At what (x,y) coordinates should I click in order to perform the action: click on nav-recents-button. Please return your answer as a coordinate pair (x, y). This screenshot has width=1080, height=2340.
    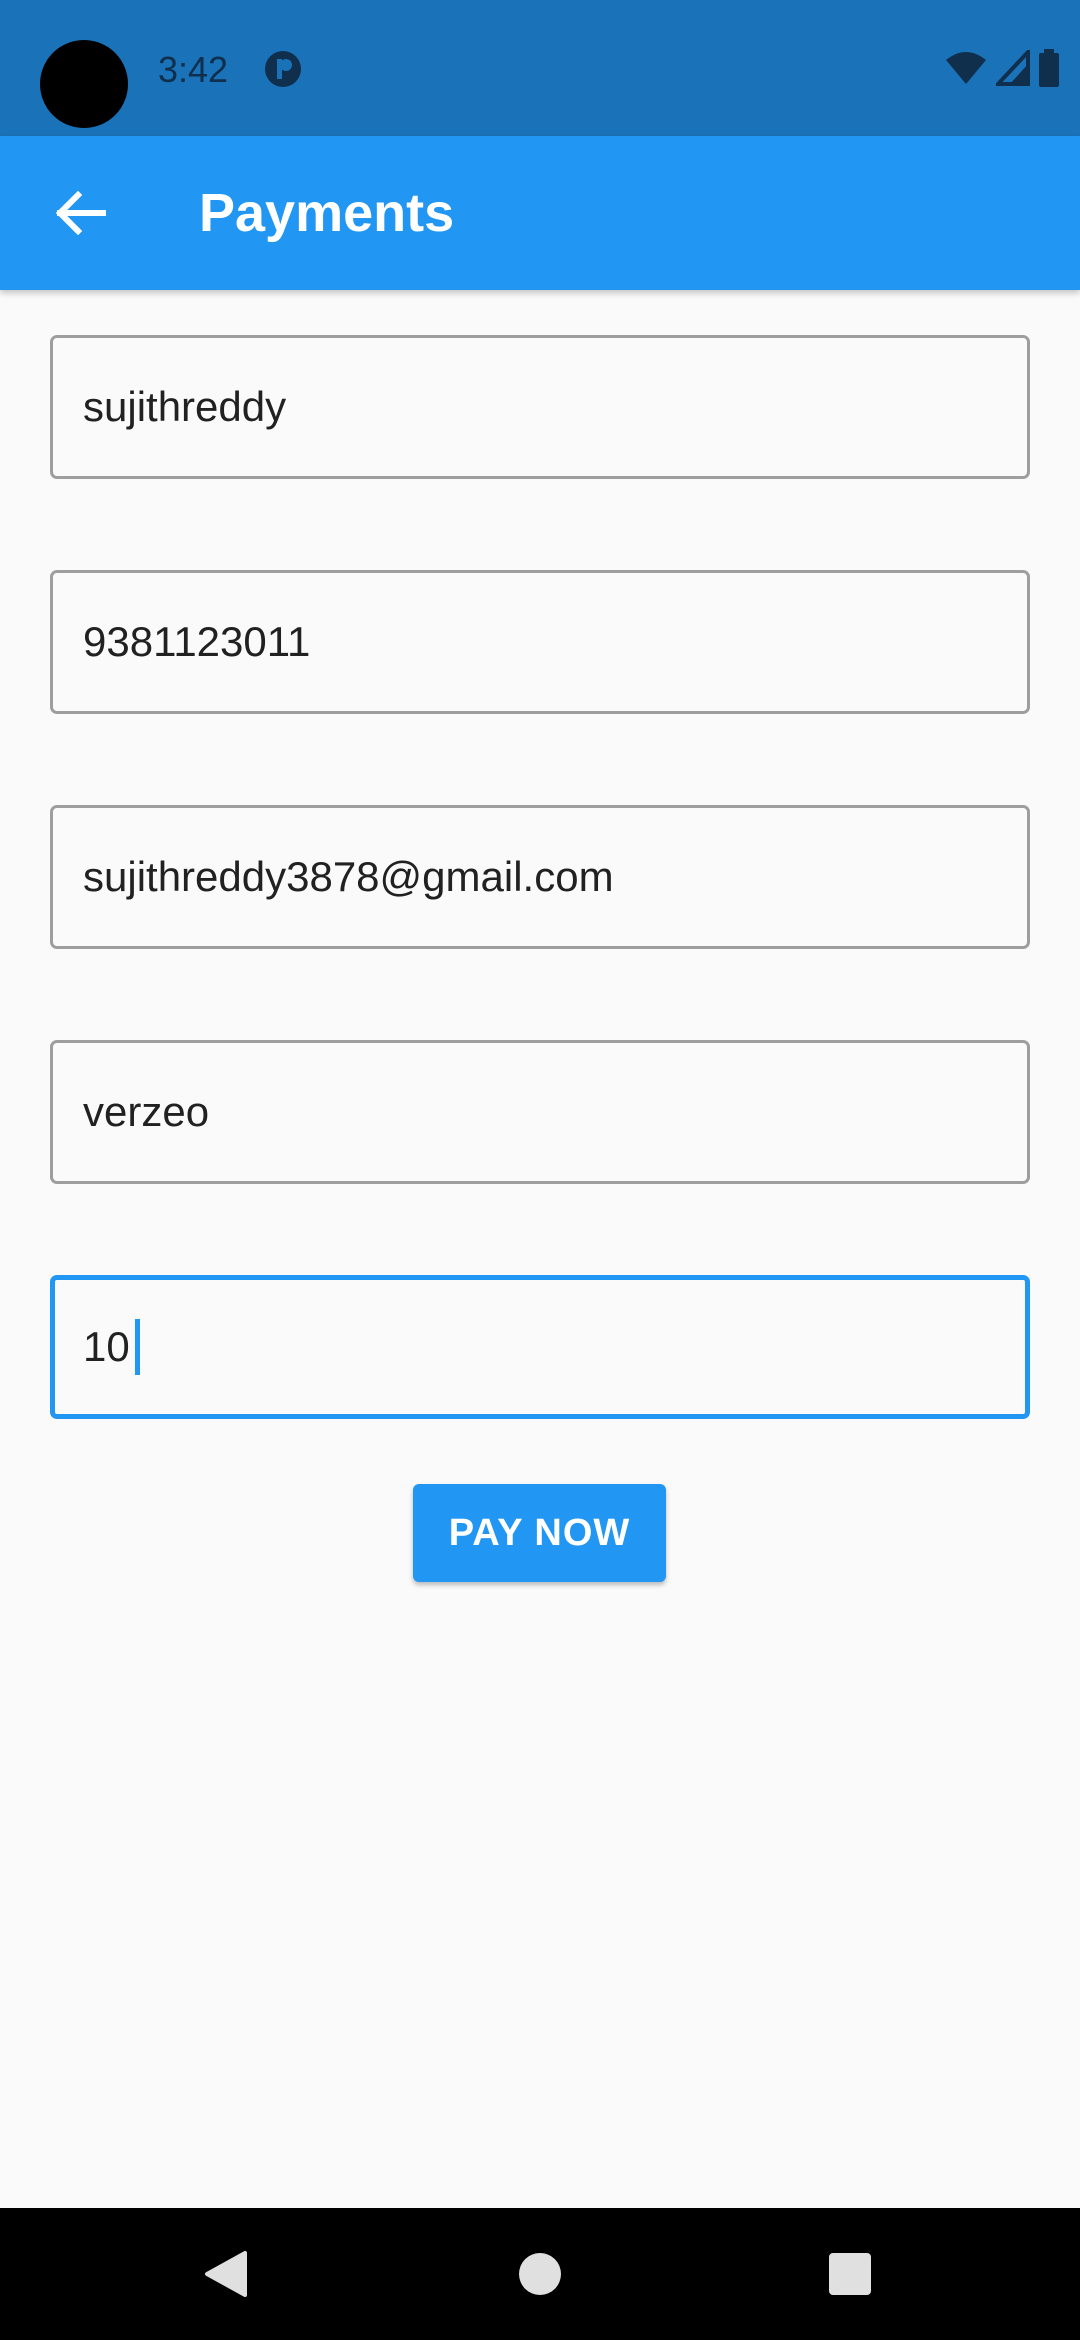
    Looking at the image, I should click on (850, 2274).